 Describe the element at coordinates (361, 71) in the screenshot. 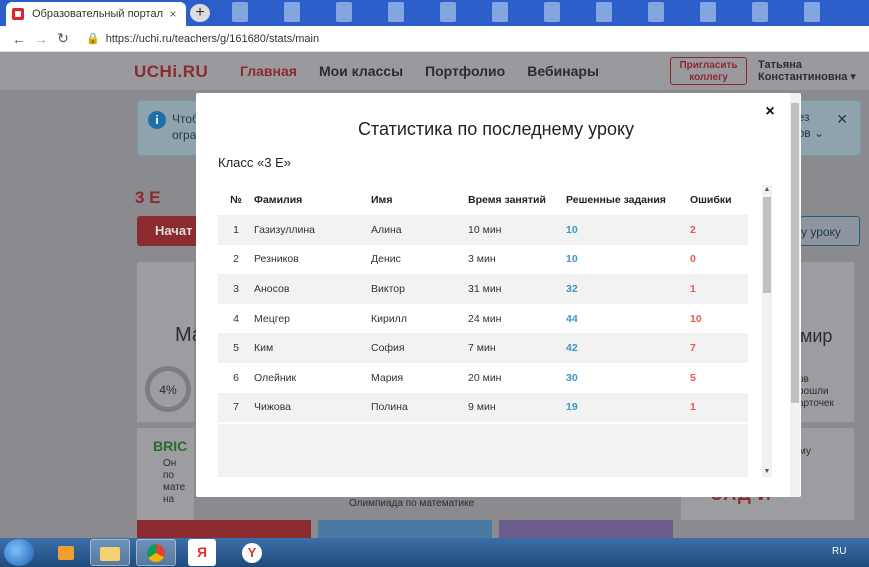

I see `menu-item-my-classes: Мои классы` at that location.